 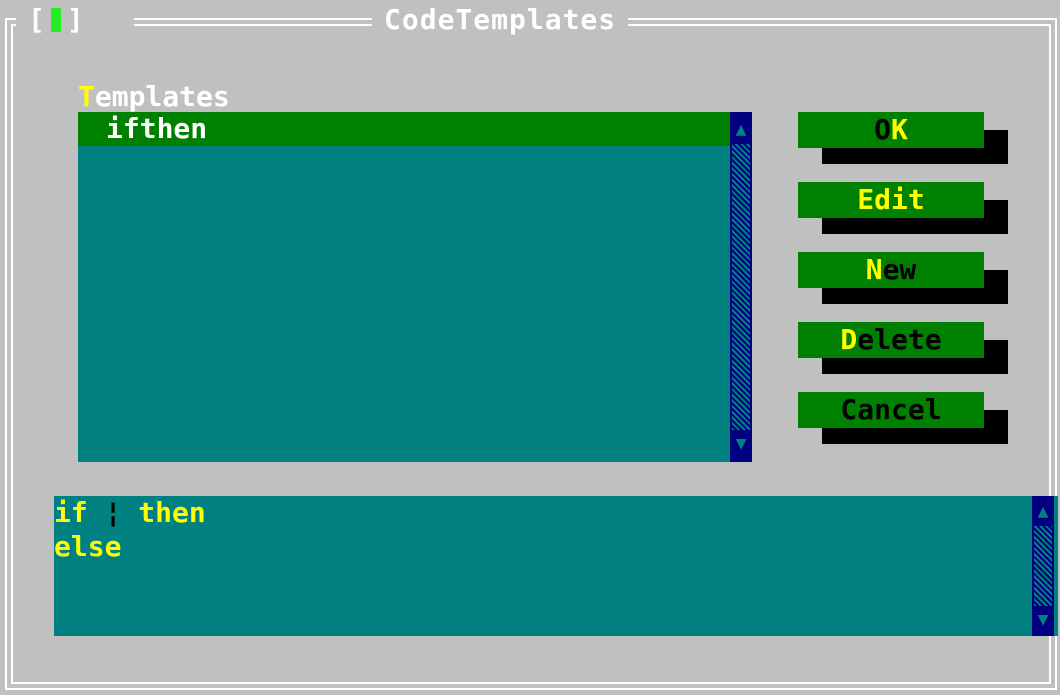 I want to click on editor-text: then, so click(x=163, y=512).